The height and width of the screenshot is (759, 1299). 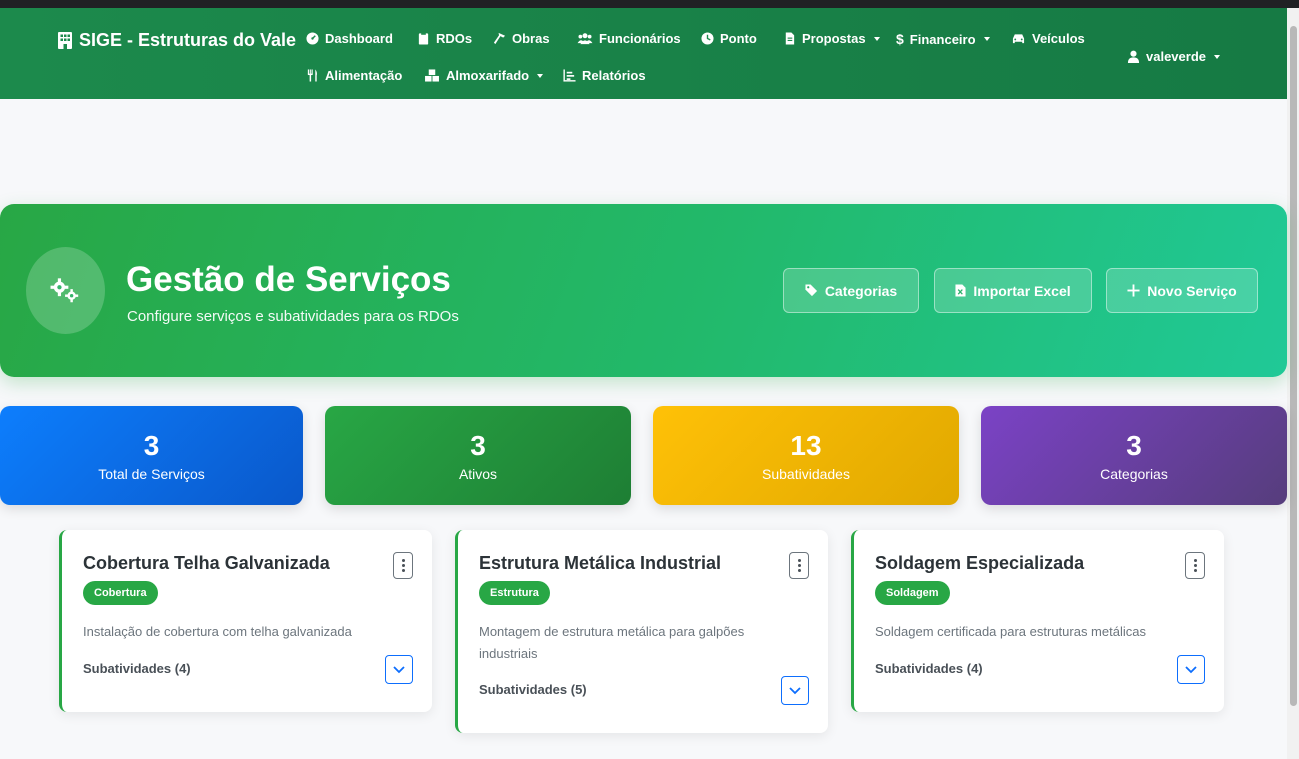 I want to click on nav-label: RDOs, so click(x=454, y=38).